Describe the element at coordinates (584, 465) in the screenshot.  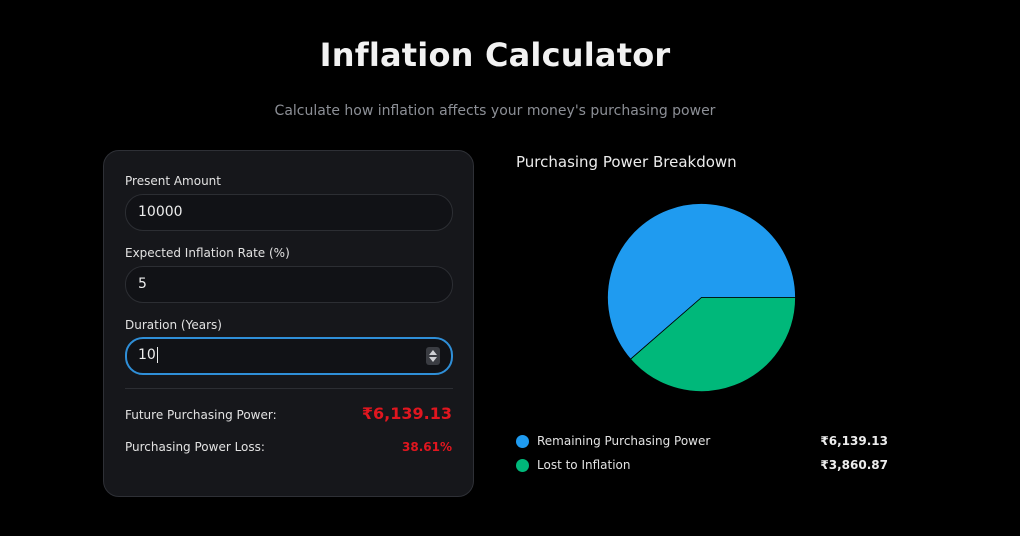
I see `legend-label-lost: Lost to Inflation` at that location.